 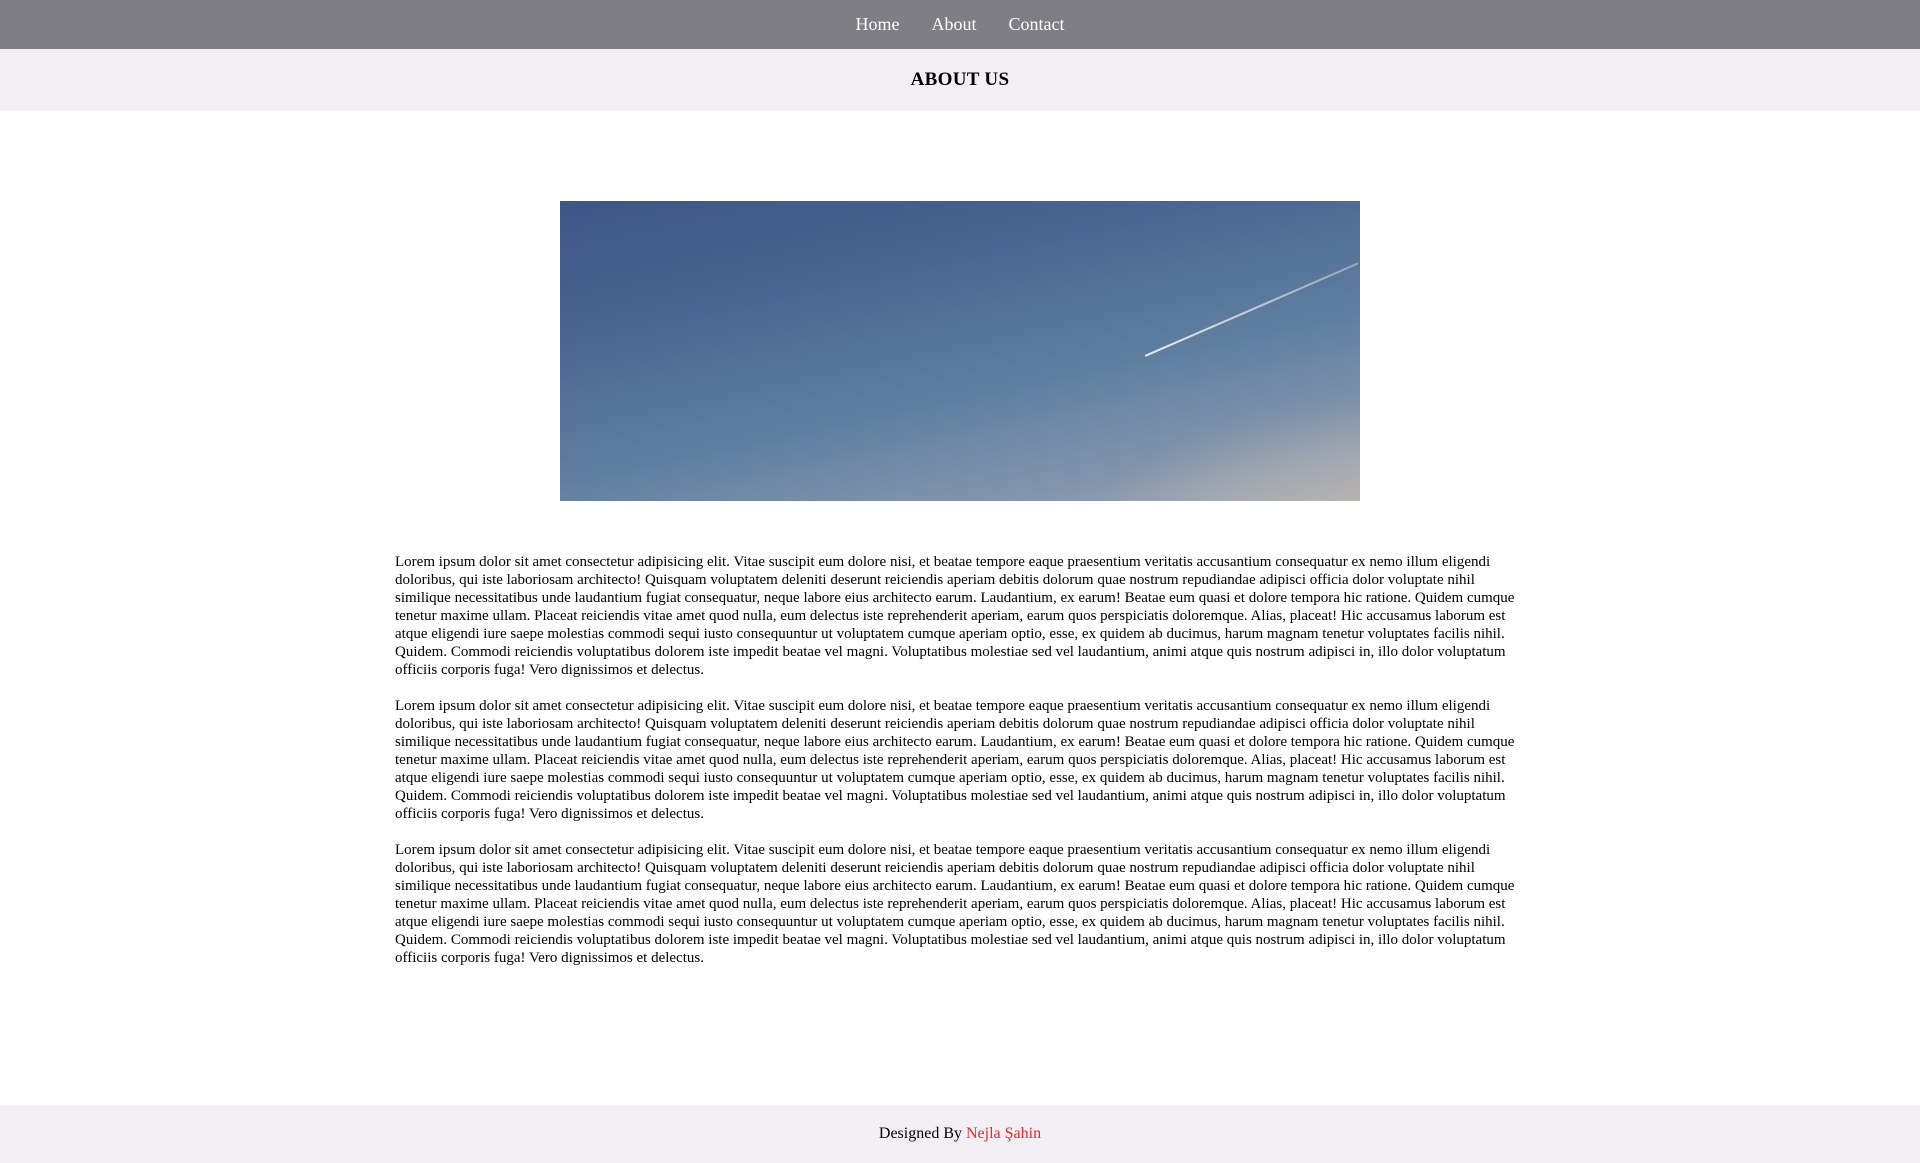 What do you see at coordinates (878, 24) in the screenshot?
I see `nav-link-home: Home` at bounding box center [878, 24].